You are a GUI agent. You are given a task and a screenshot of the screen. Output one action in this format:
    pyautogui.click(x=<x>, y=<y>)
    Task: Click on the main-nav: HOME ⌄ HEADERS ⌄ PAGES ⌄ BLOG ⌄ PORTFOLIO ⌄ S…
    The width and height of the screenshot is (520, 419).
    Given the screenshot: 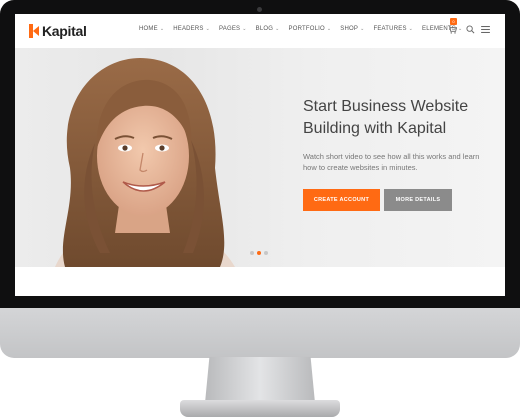 What is the action you would take?
    pyautogui.click(x=305, y=29)
    